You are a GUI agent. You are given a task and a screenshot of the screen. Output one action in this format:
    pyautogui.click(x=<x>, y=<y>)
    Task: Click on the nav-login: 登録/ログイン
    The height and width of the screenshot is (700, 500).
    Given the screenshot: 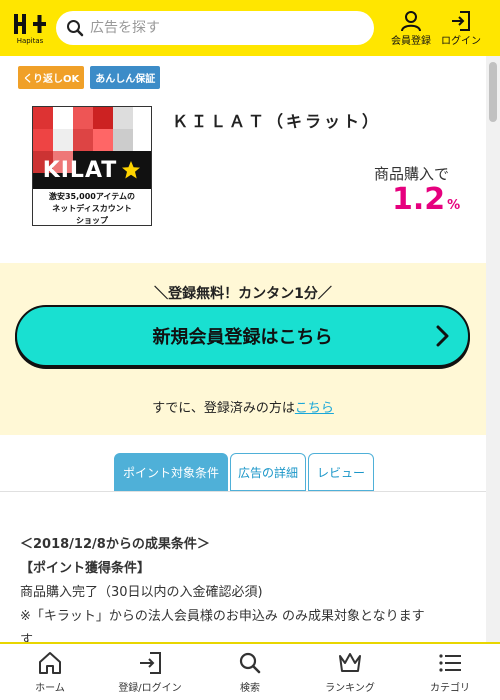 What is the action you would take?
    pyautogui.click(x=150, y=672)
    